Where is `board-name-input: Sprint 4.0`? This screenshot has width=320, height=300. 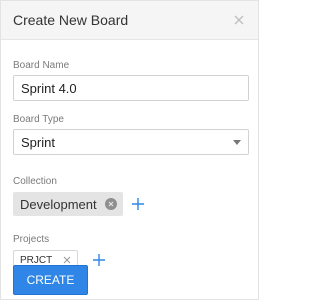
board-name-input: Sprint 4.0 is located at coordinates (131, 88).